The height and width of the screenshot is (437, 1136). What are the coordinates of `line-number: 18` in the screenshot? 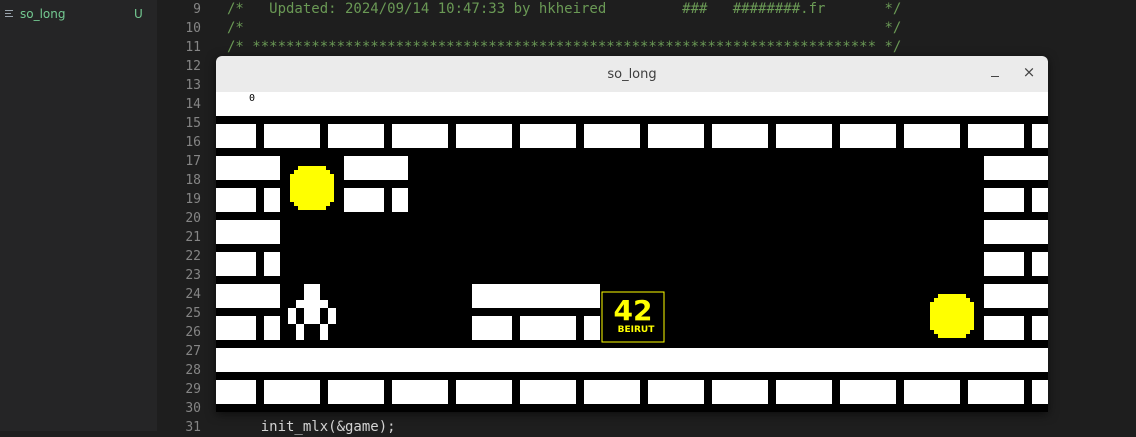 It's located at (193, 180).